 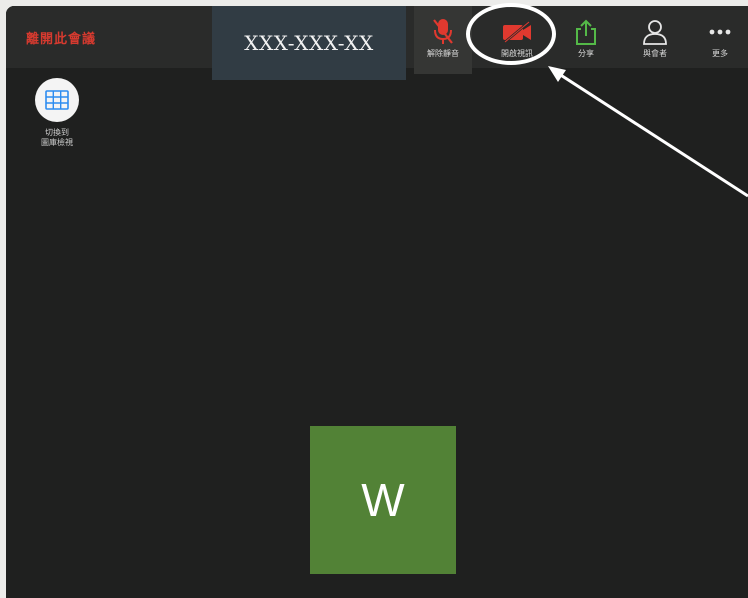 What do you see at coordinates (720, 32) in the screenshot?
I see `more-dots-icon` at bounding box center [720, 32].